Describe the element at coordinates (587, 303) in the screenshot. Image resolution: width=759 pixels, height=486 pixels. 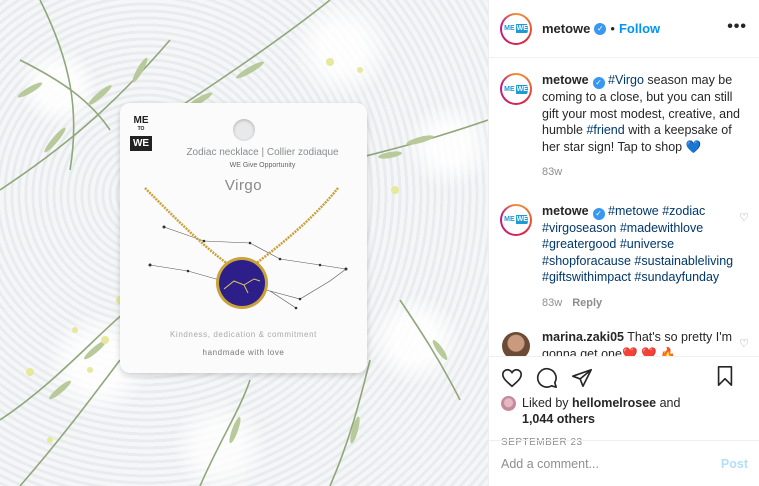
I see `reply-button: Reply` at that location.